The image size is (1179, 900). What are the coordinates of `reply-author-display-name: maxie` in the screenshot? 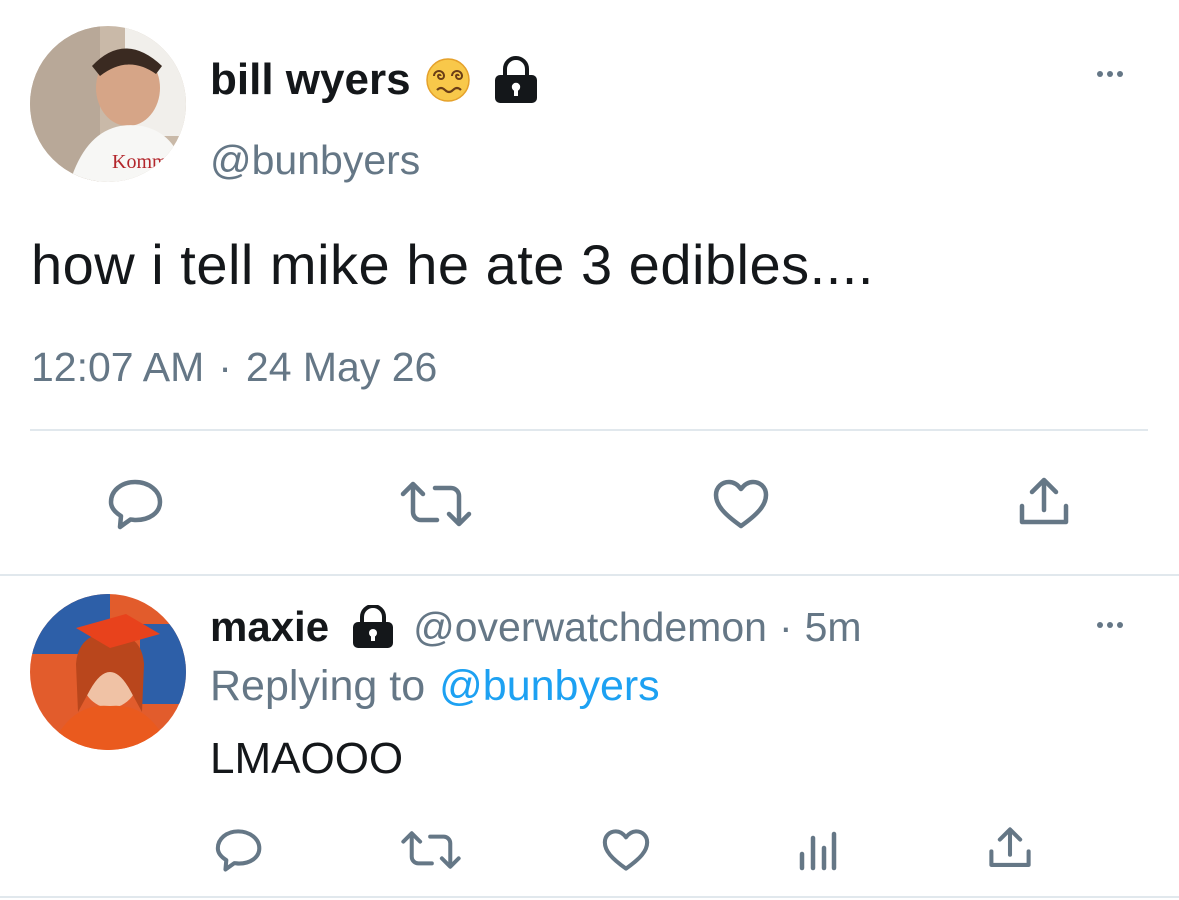 It's located at (269, 627).